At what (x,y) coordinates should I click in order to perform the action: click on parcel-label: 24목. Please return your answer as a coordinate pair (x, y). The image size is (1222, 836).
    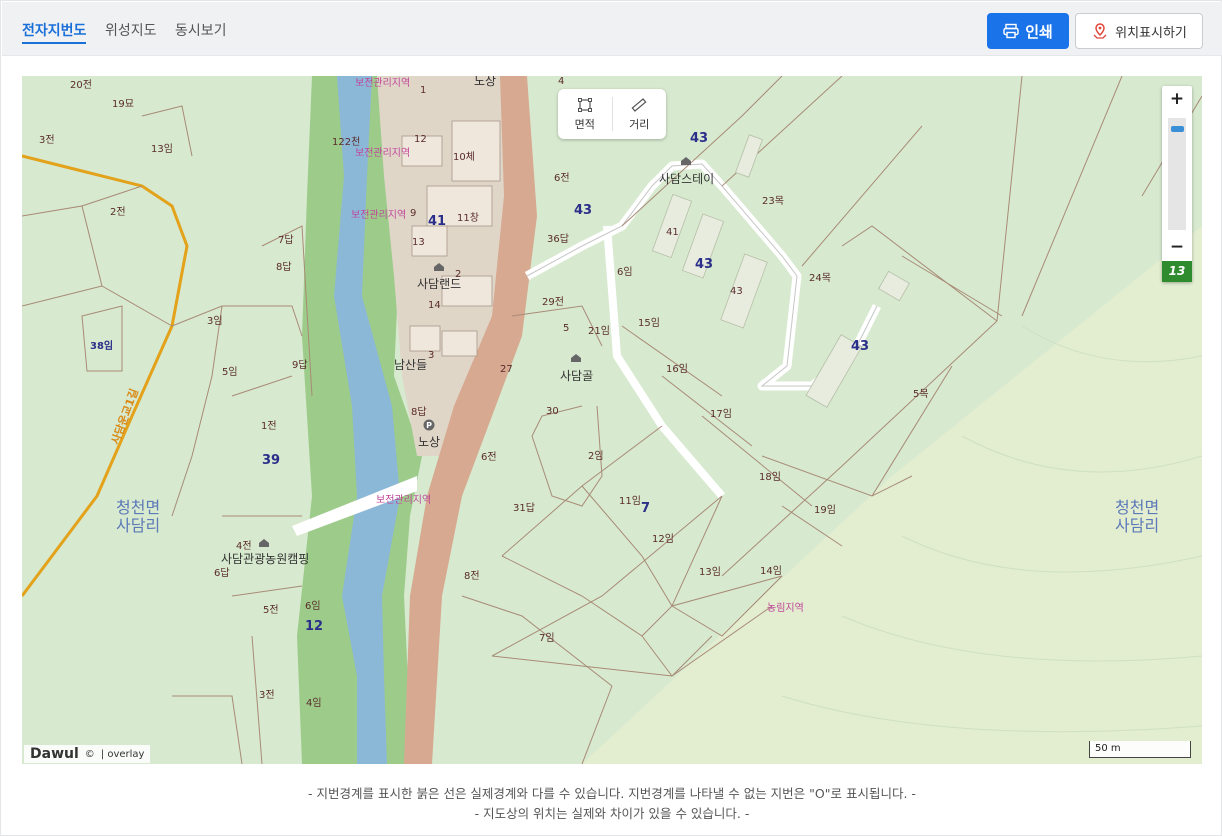
    Looking at the image, I should click on (820, 278).